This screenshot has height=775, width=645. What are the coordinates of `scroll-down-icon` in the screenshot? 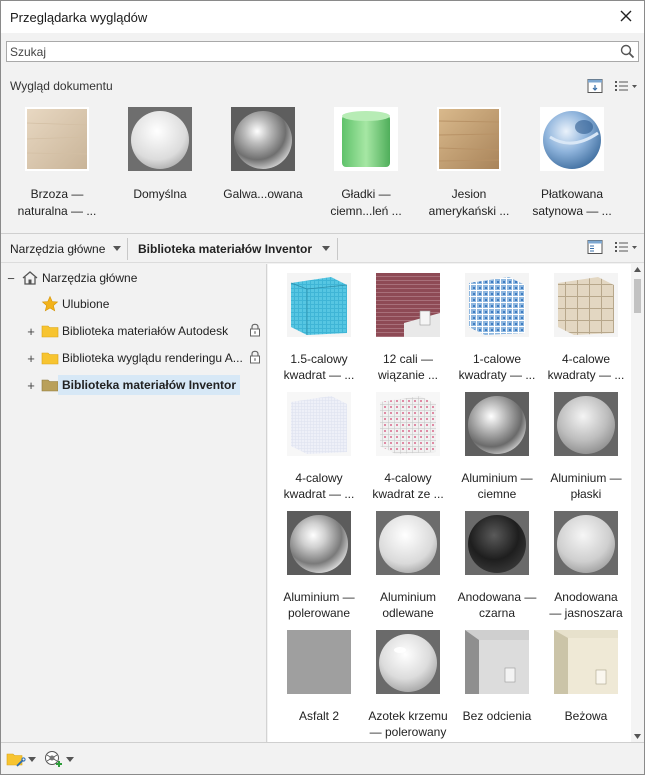 It's located at (637, 736).